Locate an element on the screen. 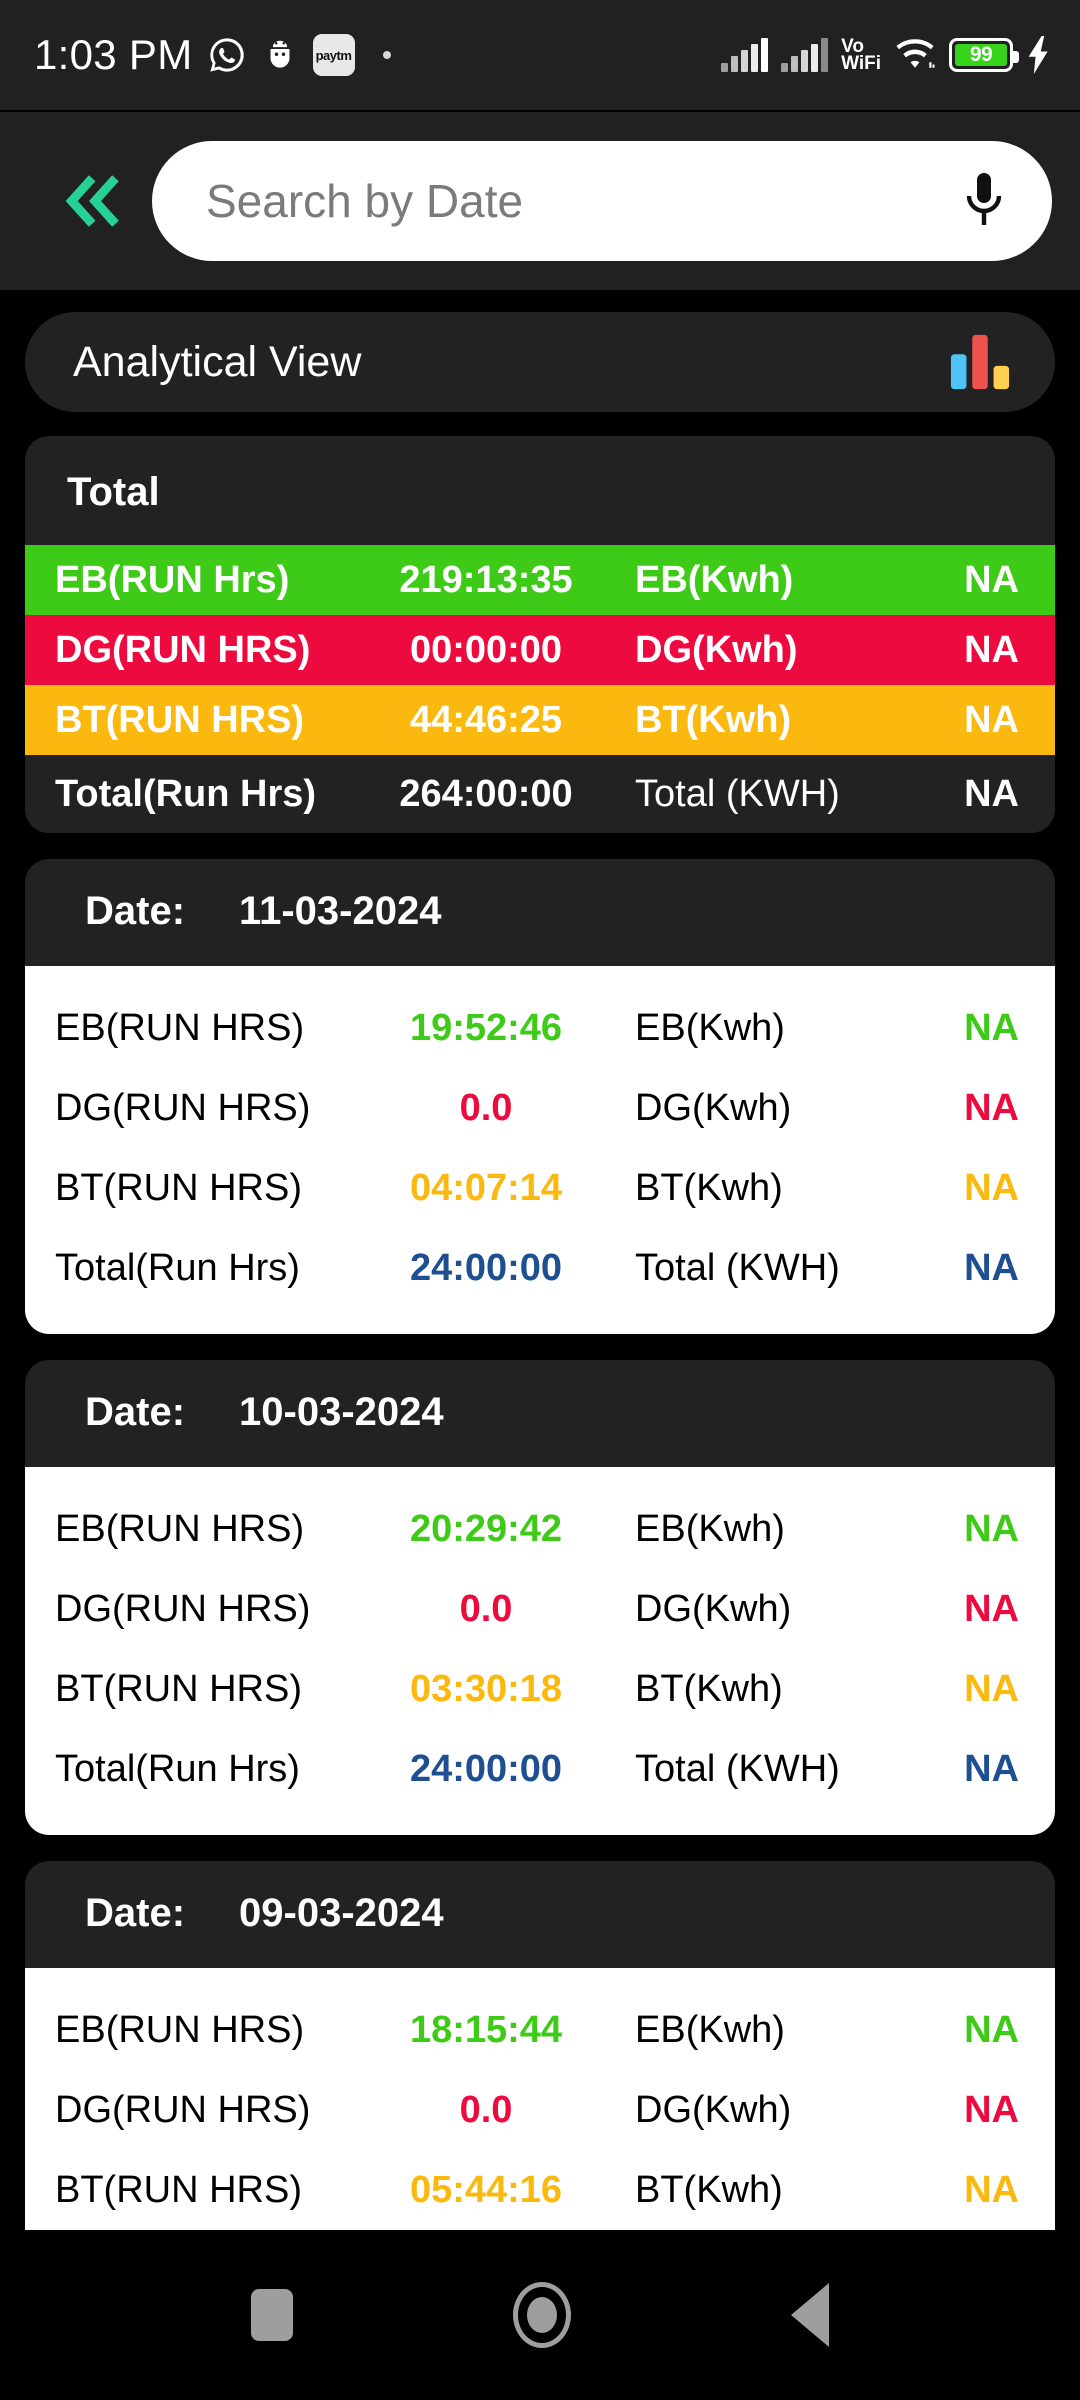 The image size is (1080, 2400). double-chevron-left-icon is located at coordinates (95, 201).